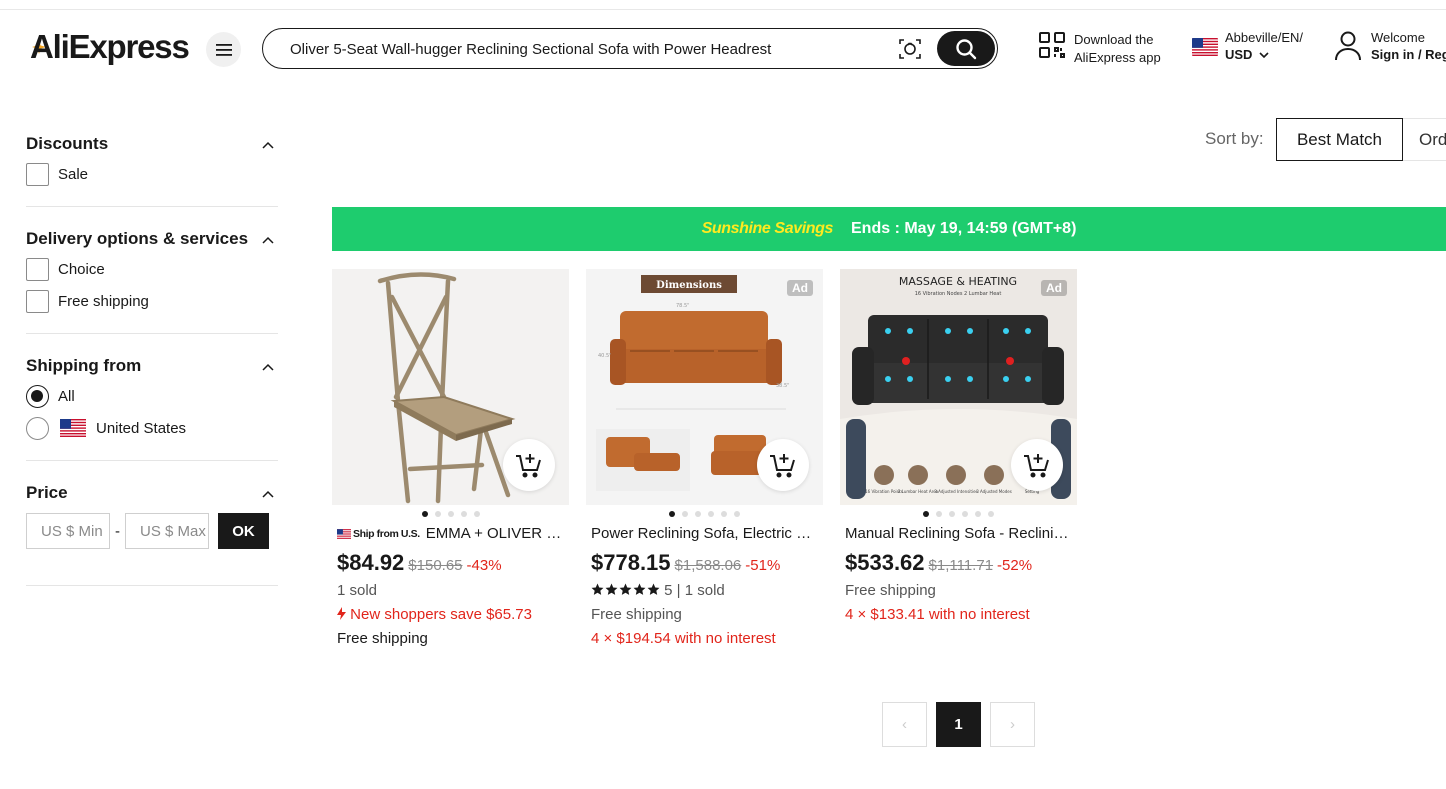  I want to click on ship-from-us-badge: Ship from U.S., so click(378, 533).